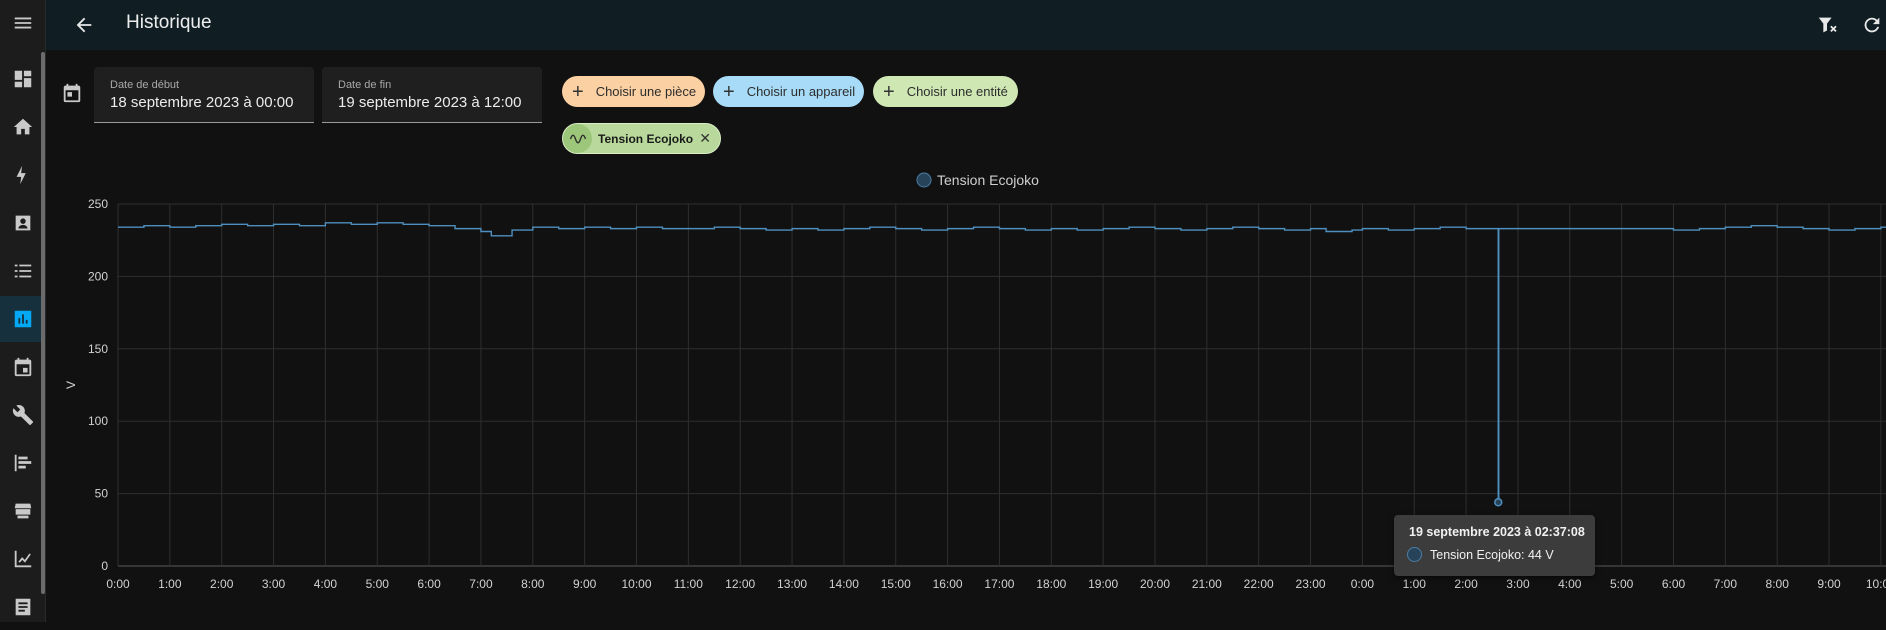  What do you see at coordinates (1103, 584) in the screenshot?
I see `x-tick-label: 19:00` at bounding box center [1103, 584].